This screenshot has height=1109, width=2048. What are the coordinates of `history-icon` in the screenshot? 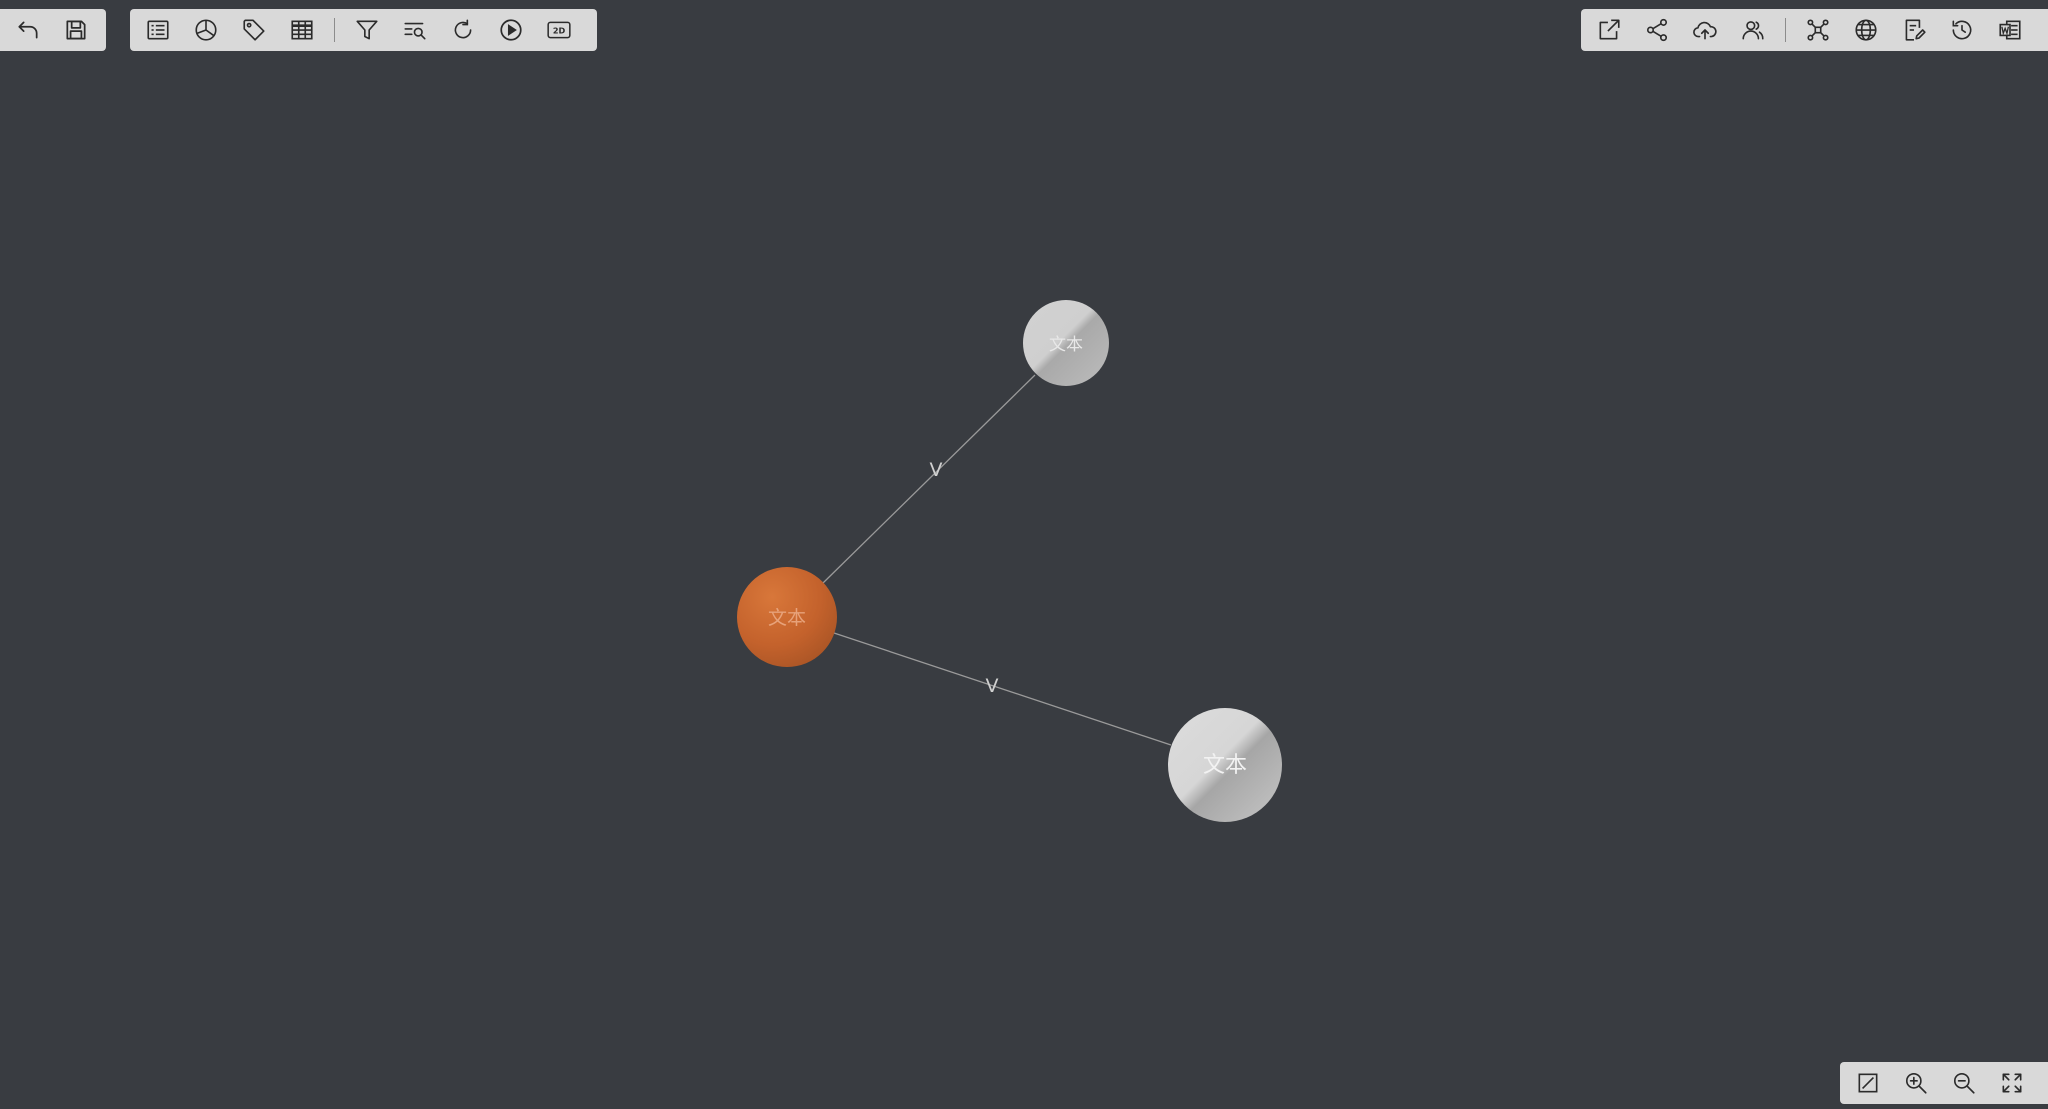 It's located at (1962, 30).